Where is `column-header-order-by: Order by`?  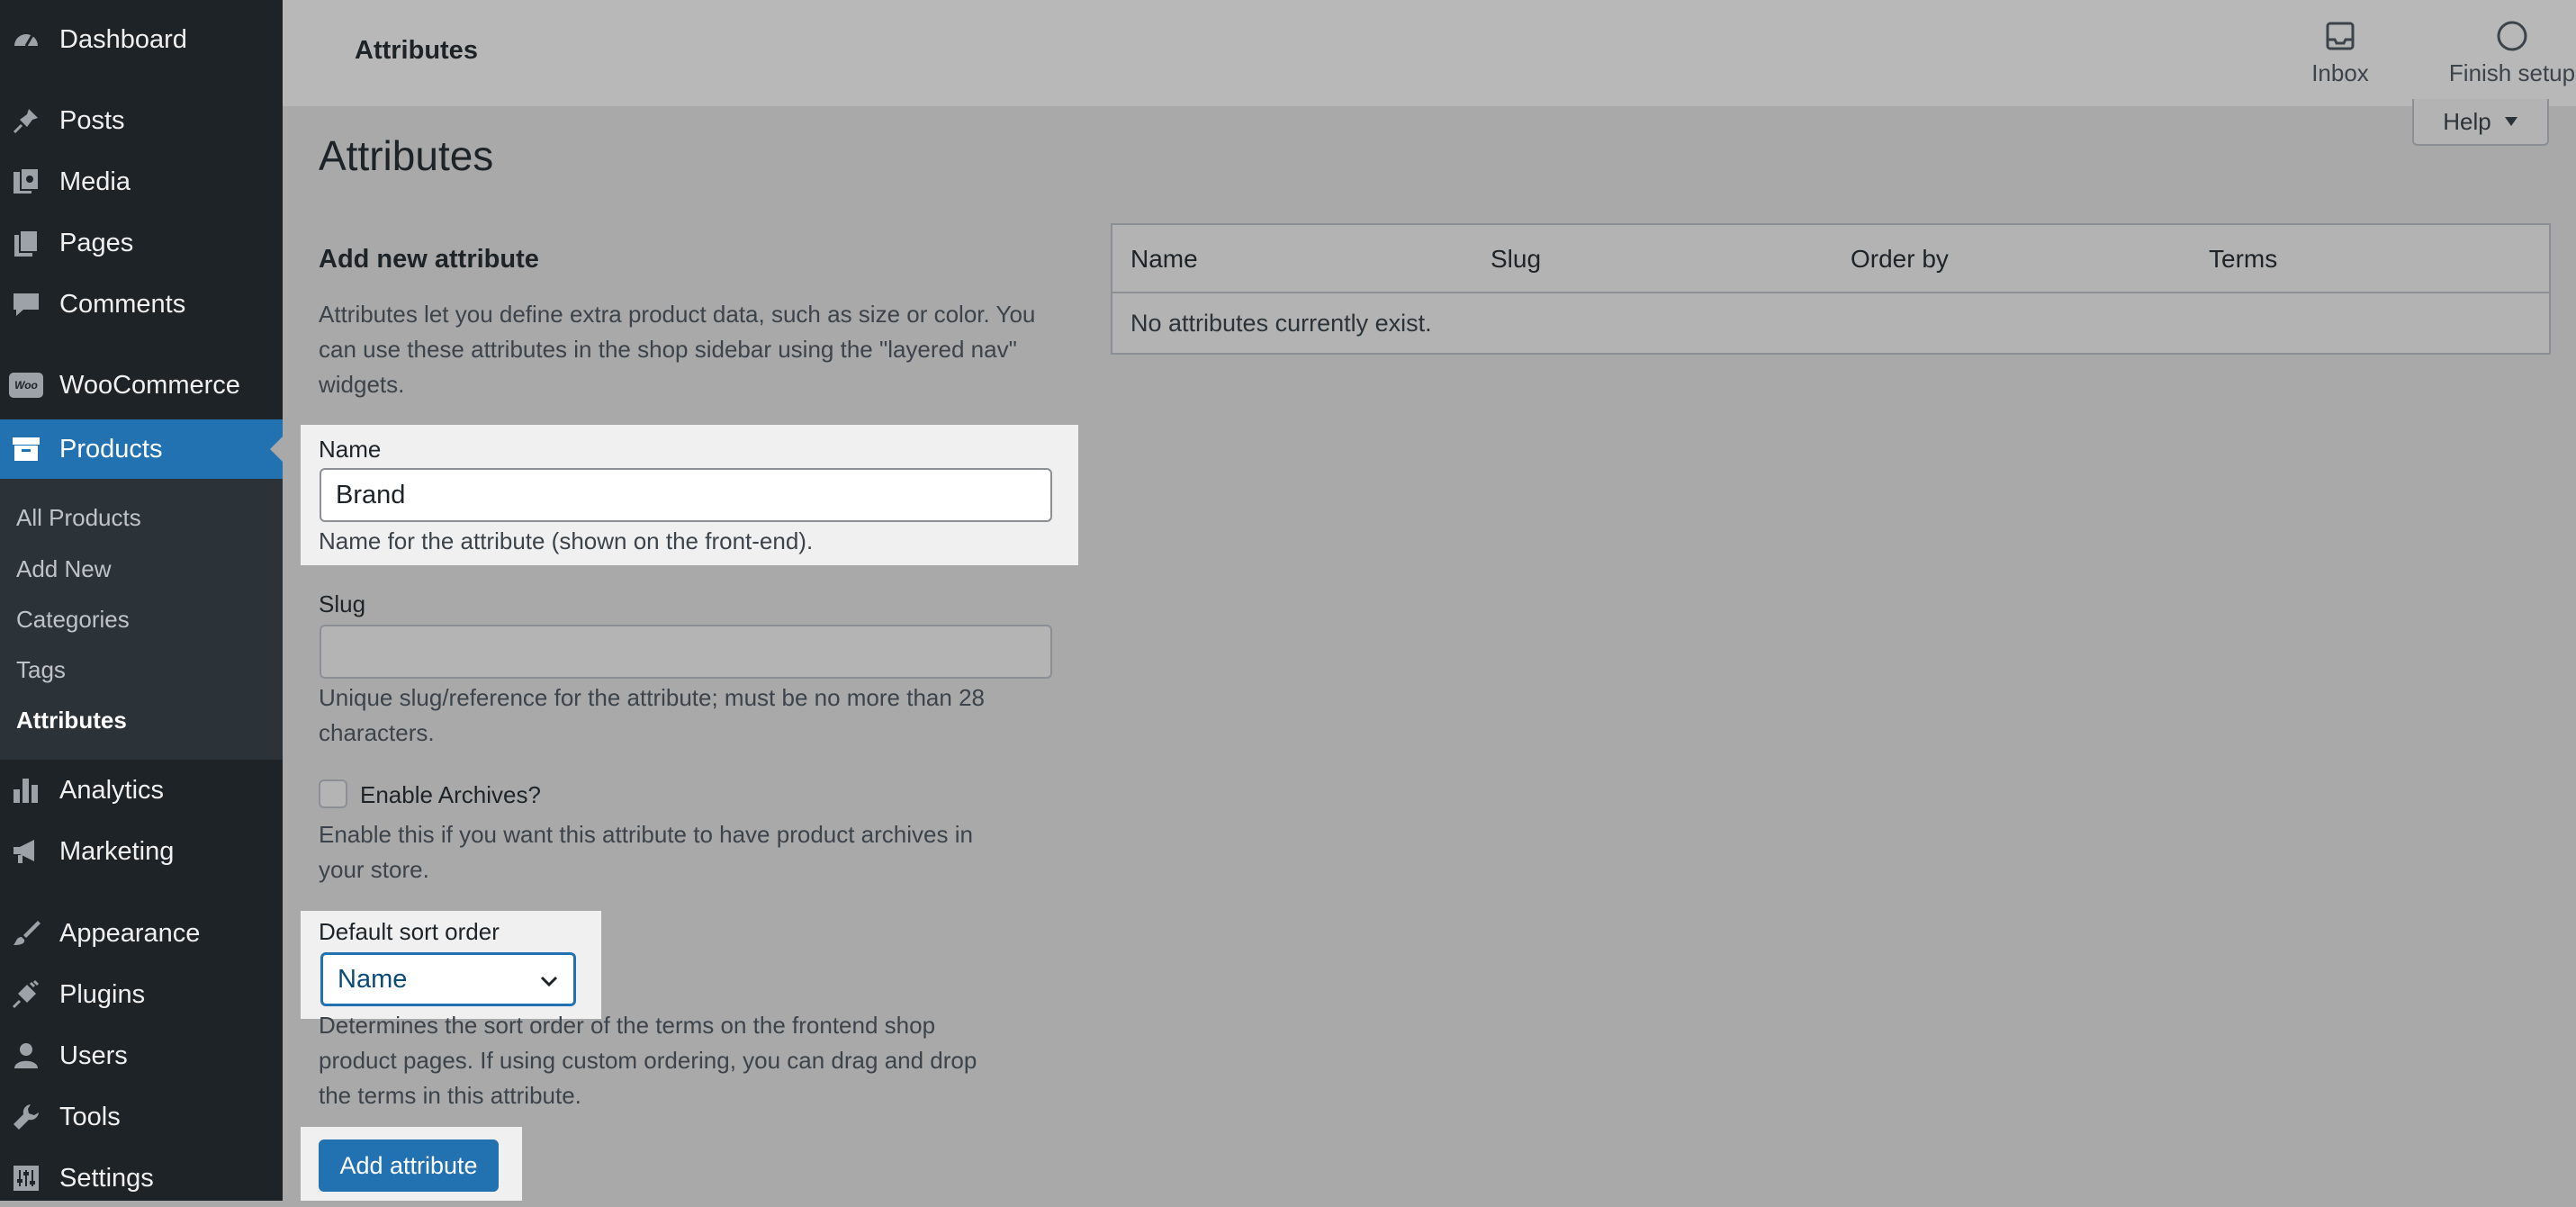 column-header-order-by: Order by is located at coordinates (1900, 259).